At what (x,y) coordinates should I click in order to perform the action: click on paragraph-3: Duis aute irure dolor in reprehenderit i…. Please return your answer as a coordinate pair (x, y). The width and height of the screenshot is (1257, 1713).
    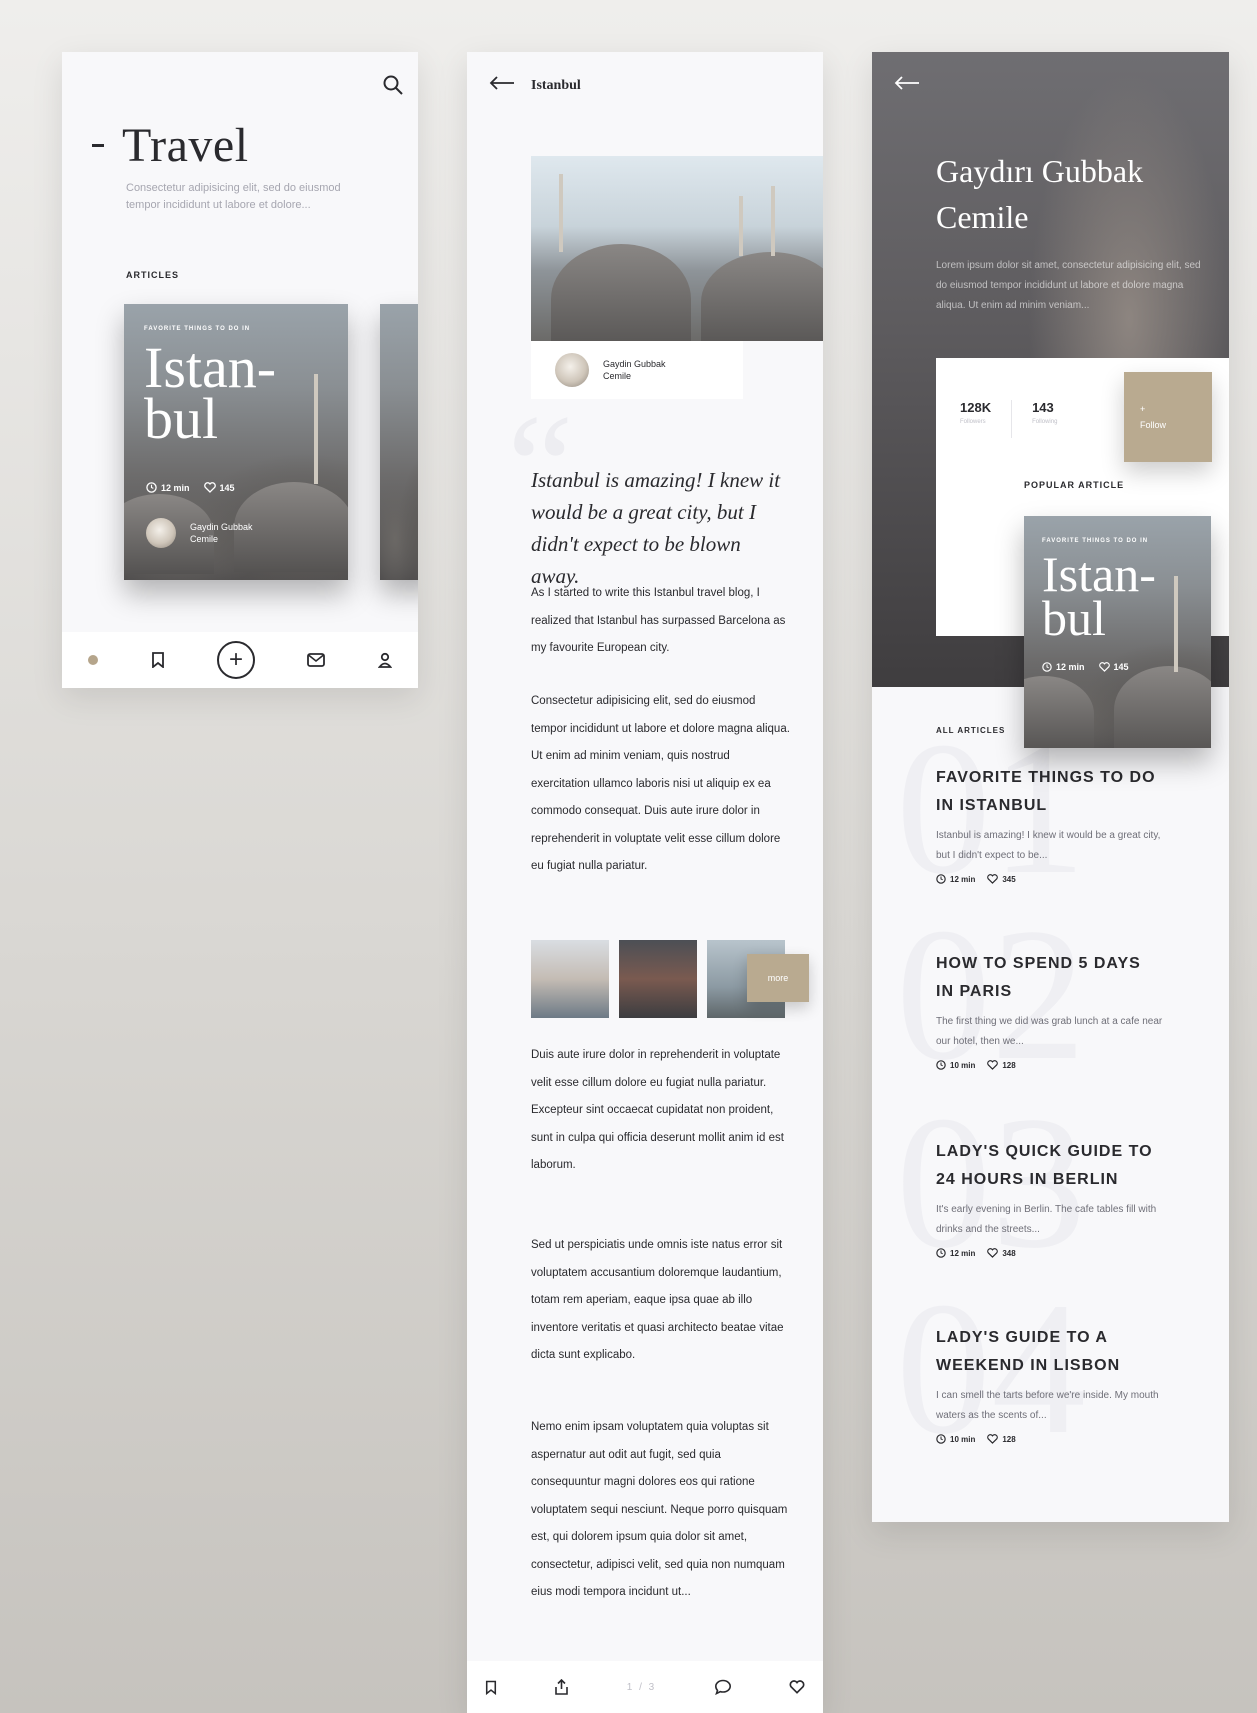
    Looking at the image, I should click on (657, 1110).